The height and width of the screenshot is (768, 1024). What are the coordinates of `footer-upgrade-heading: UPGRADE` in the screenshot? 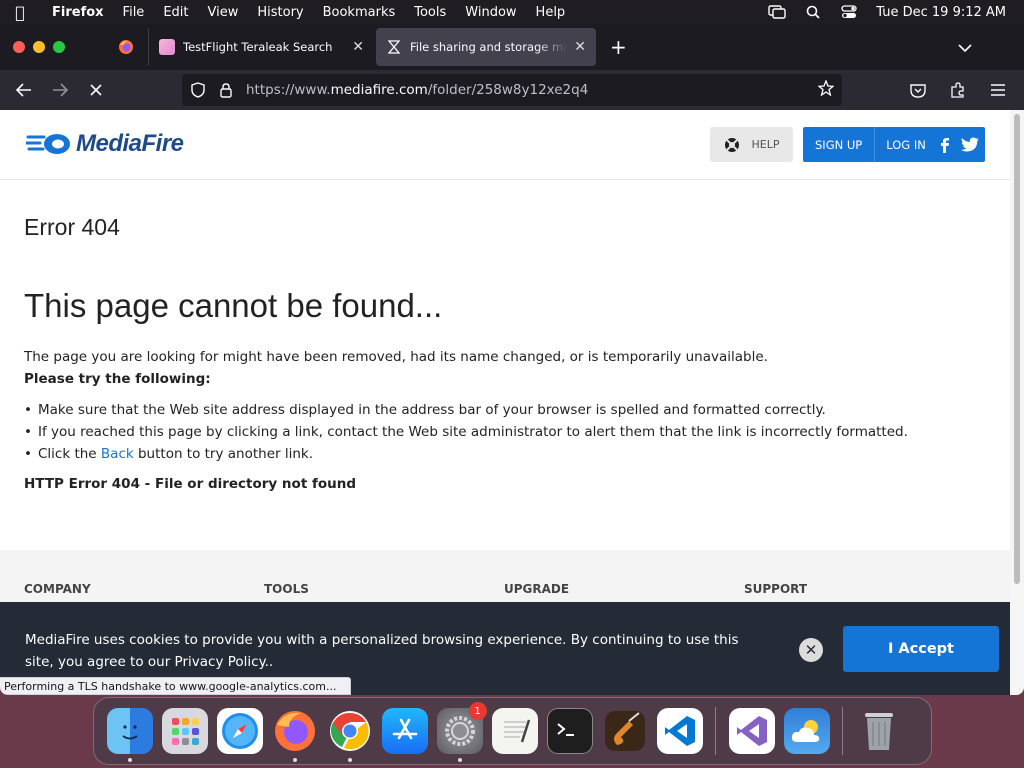 It's located at (537, 589).